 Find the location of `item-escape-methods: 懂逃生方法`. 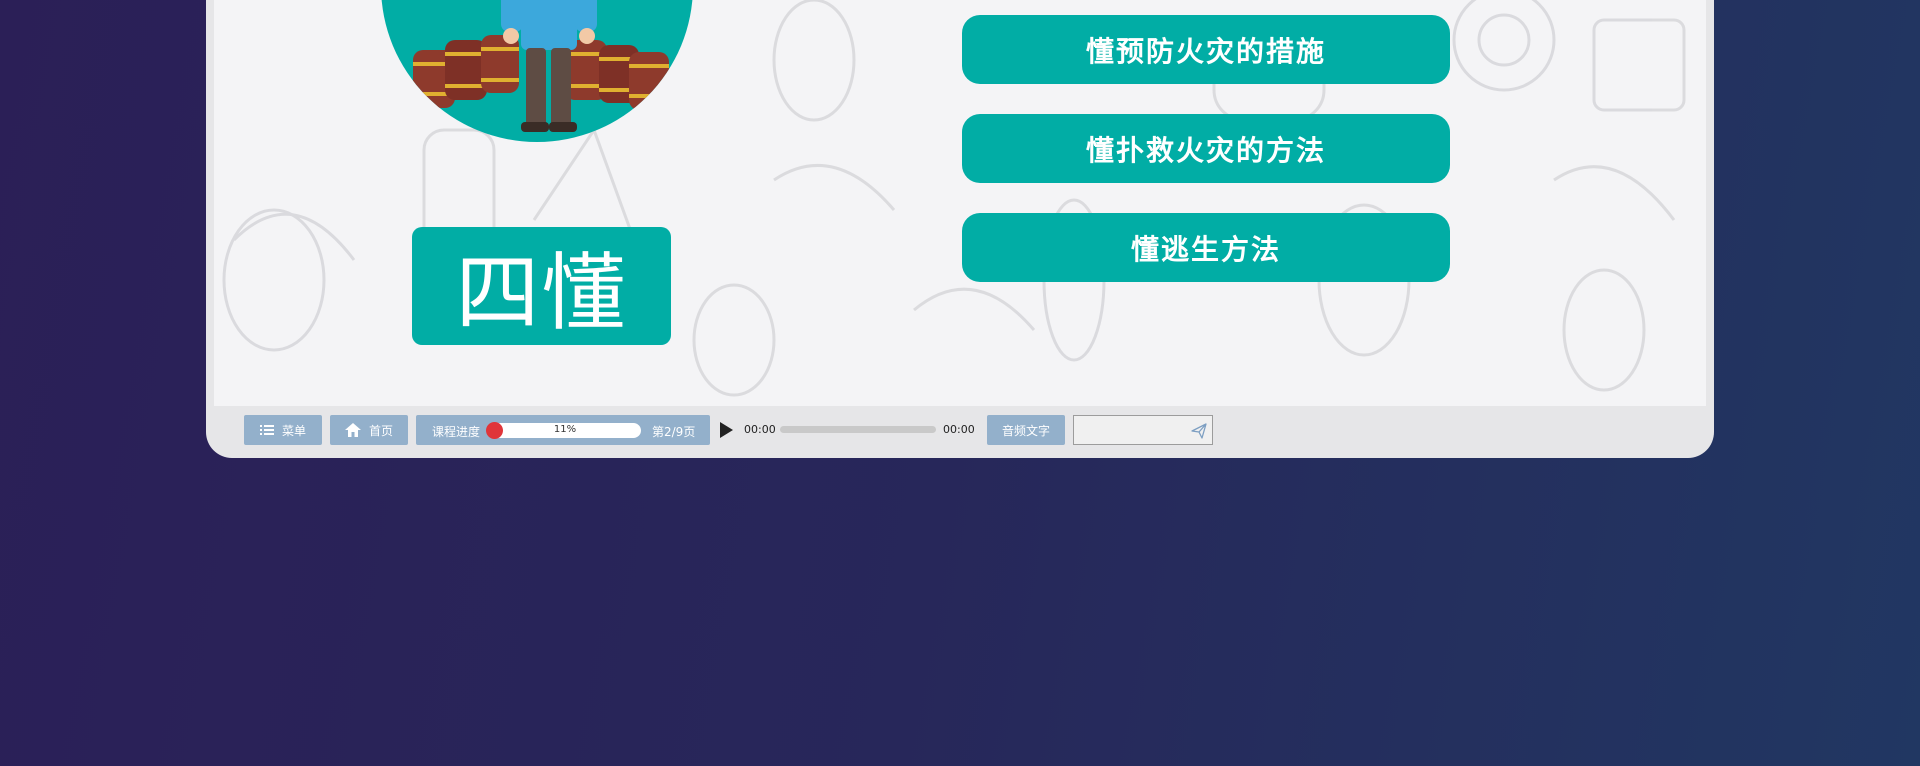

item-escape-methods: 懂逃生方法 is located at coordinates (1206, 247).